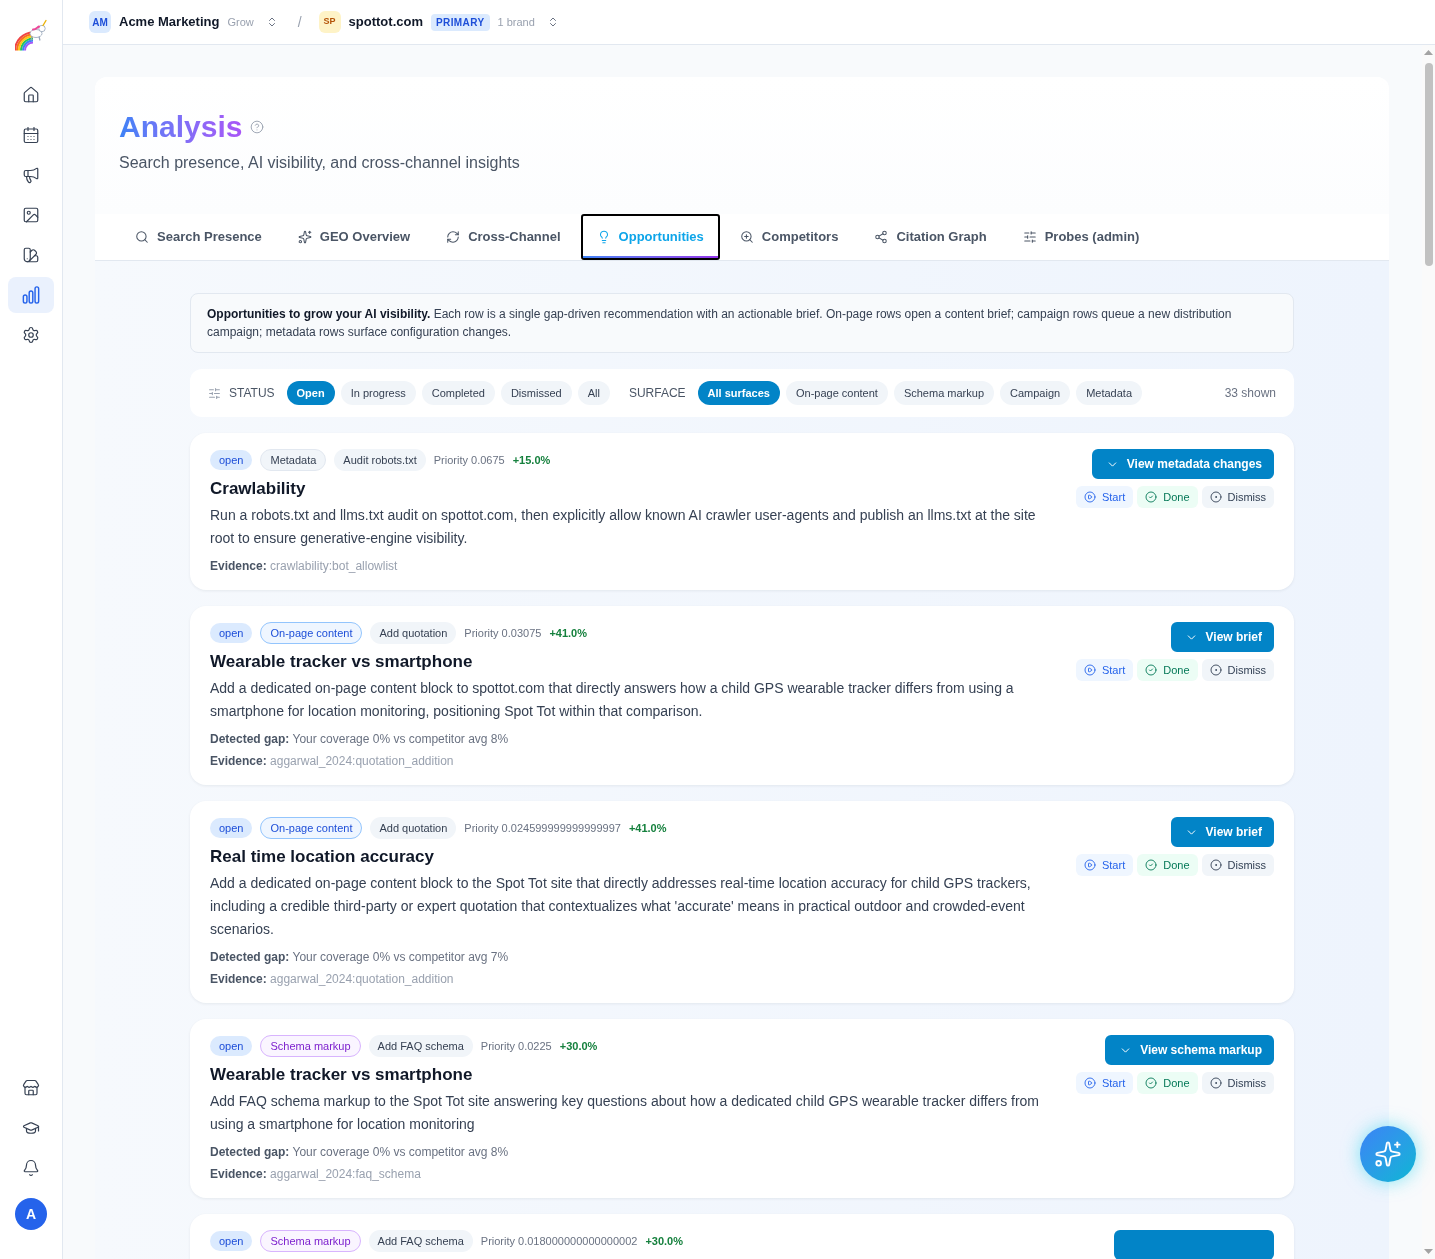  I want to click on primary-action-button: View metadata changes, so click(1182, 464).